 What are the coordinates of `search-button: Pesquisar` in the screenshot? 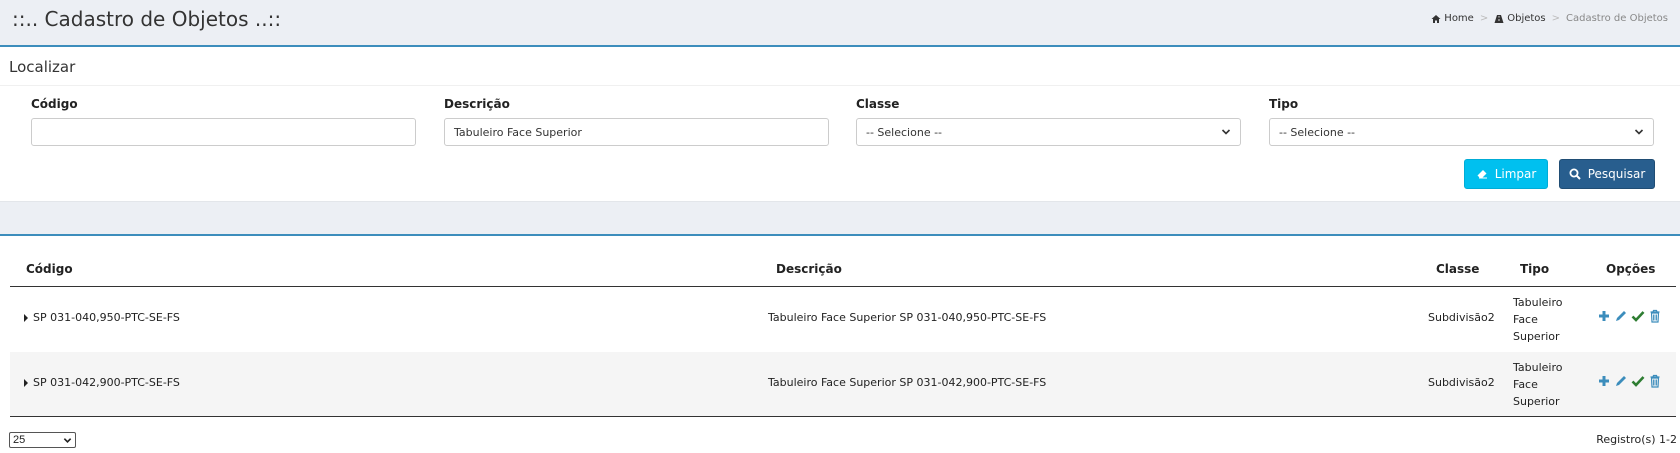 It's located at (1607, 174).